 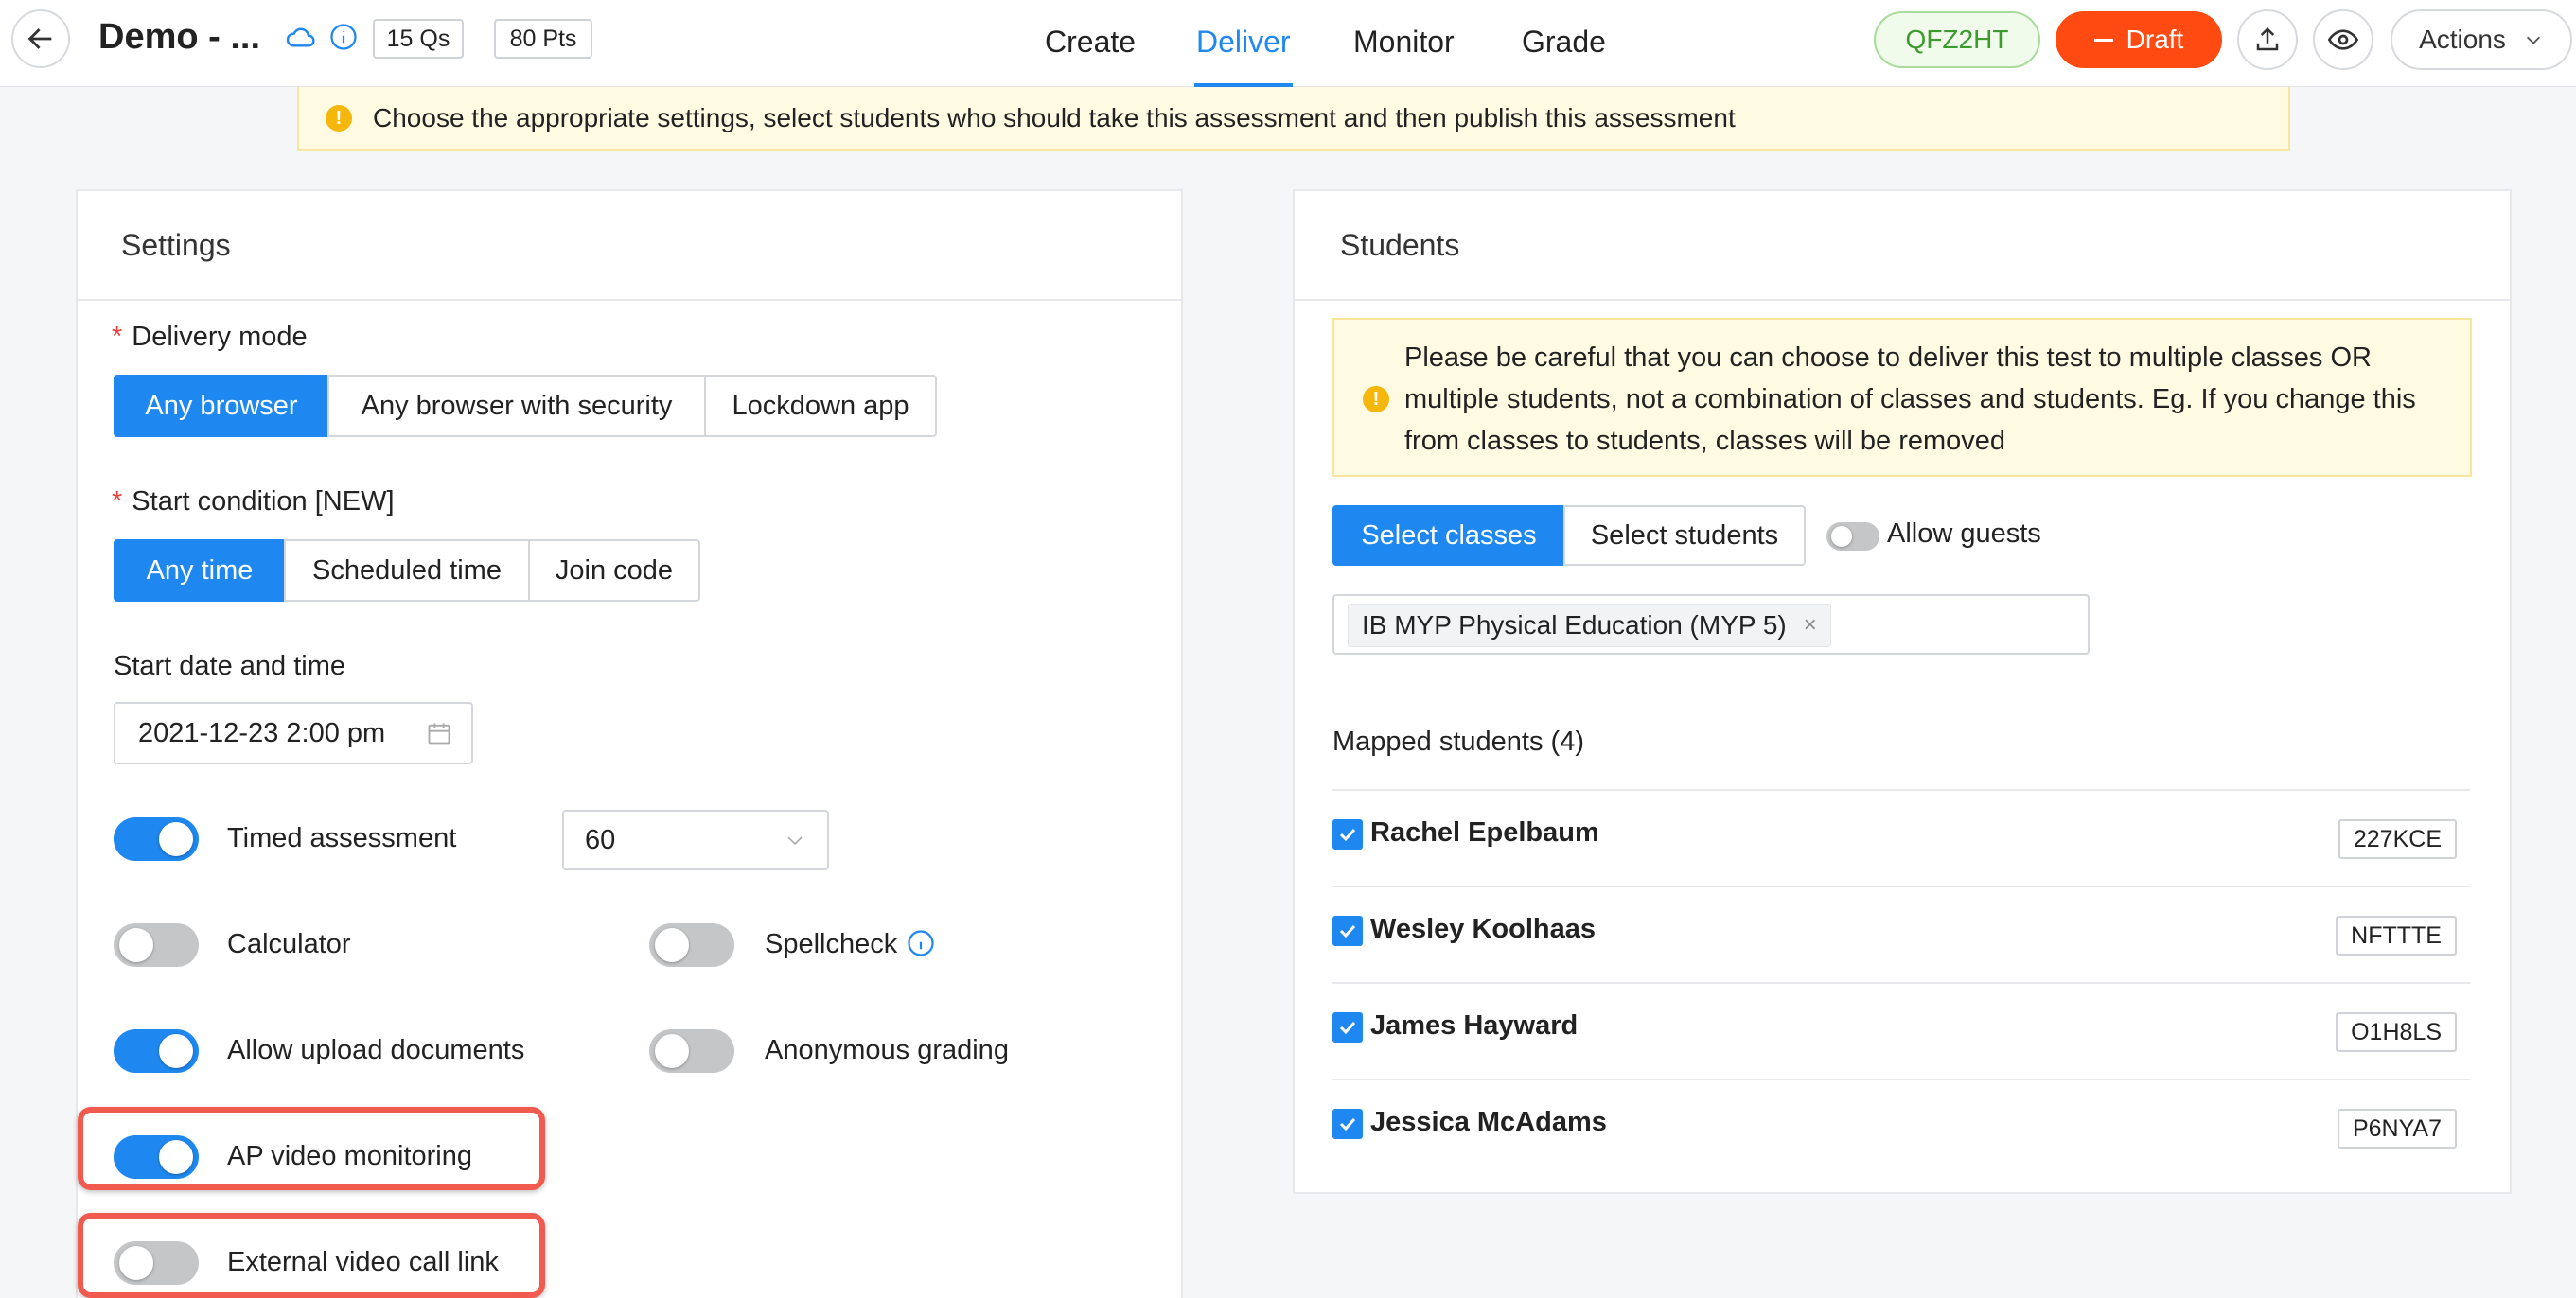 I want to click on delivery-secure-browser: Any browser with security, so click(x=516, y=406).